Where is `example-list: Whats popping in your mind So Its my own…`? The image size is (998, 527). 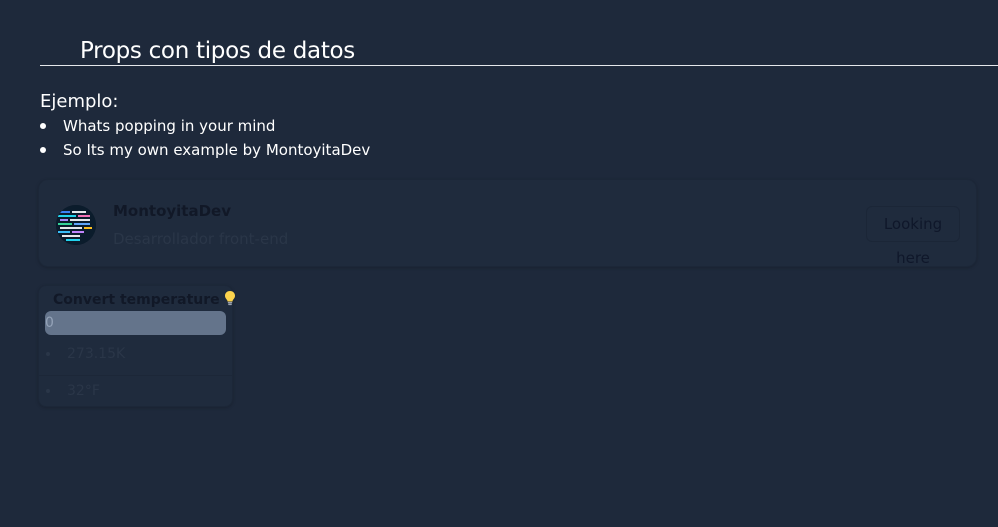 example-list: Whats popping in your mind So Its my own… is located at coordinates (205, 138).